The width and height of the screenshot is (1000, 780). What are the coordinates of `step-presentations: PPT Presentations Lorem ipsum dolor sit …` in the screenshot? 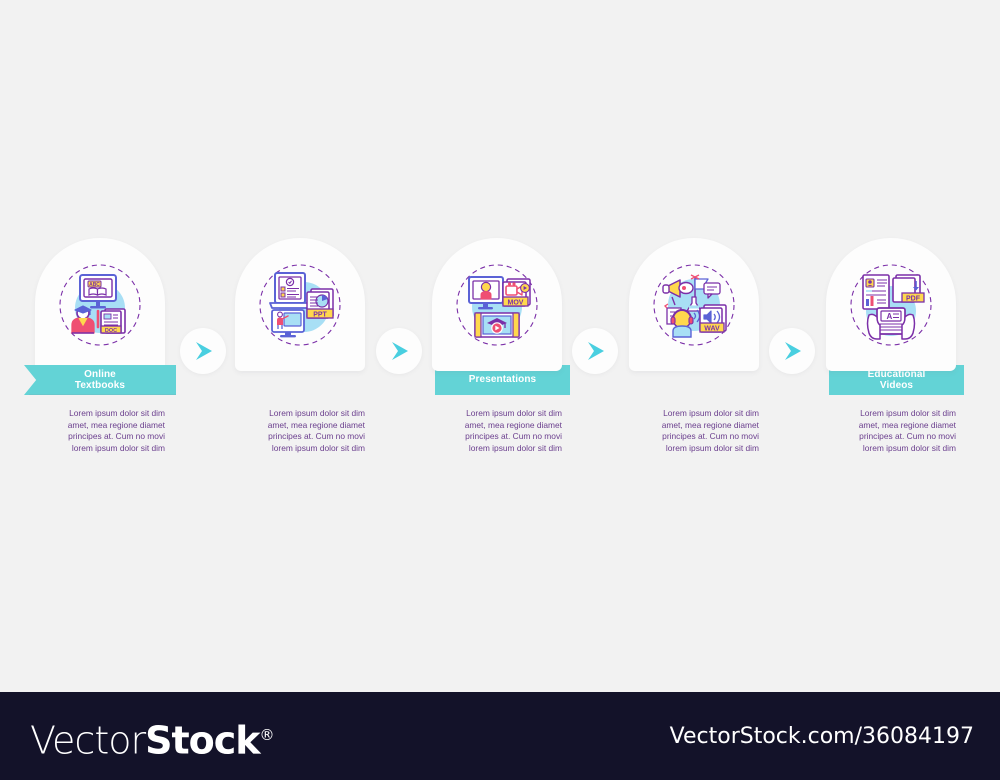 It's located at (388, 345).